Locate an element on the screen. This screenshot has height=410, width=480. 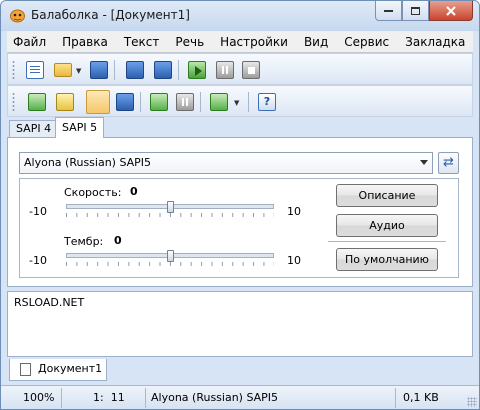
clipboard-reader-icon is located at coordinates (98, 102).